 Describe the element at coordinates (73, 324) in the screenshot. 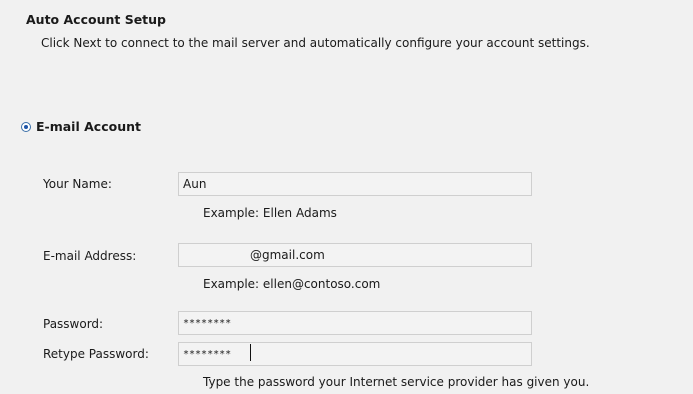

I see `password-label: Password:` at that location.